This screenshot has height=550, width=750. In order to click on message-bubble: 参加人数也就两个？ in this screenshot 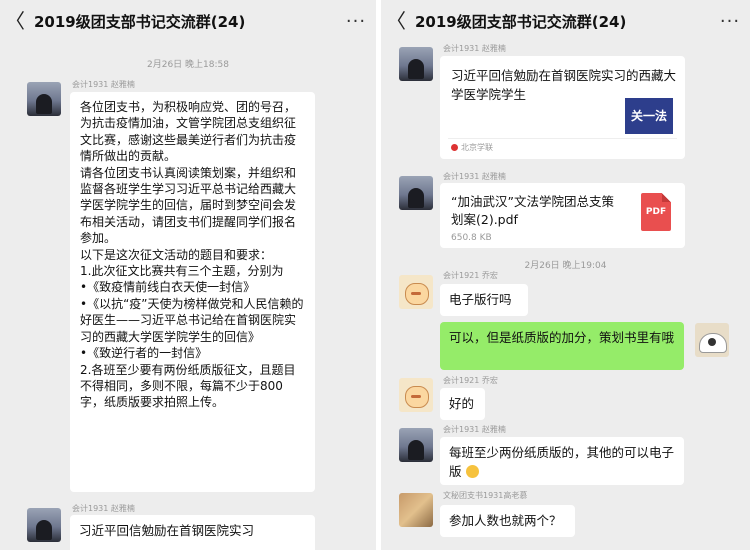, I will do `click(507, 521)`.